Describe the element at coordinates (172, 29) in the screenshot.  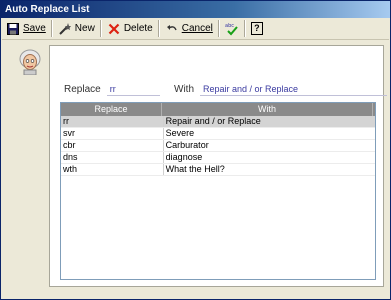
I see `undo-arrow-icon` at that location.